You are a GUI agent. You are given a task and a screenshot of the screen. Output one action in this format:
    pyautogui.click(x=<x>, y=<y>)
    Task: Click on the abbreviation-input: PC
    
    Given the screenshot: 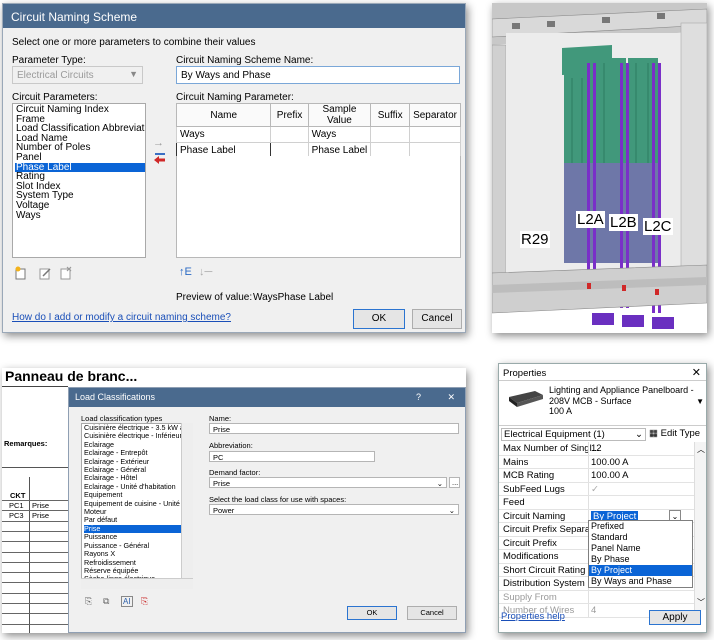 What is the action you would take?
    pyautogui.click(x=292, y=456)
    